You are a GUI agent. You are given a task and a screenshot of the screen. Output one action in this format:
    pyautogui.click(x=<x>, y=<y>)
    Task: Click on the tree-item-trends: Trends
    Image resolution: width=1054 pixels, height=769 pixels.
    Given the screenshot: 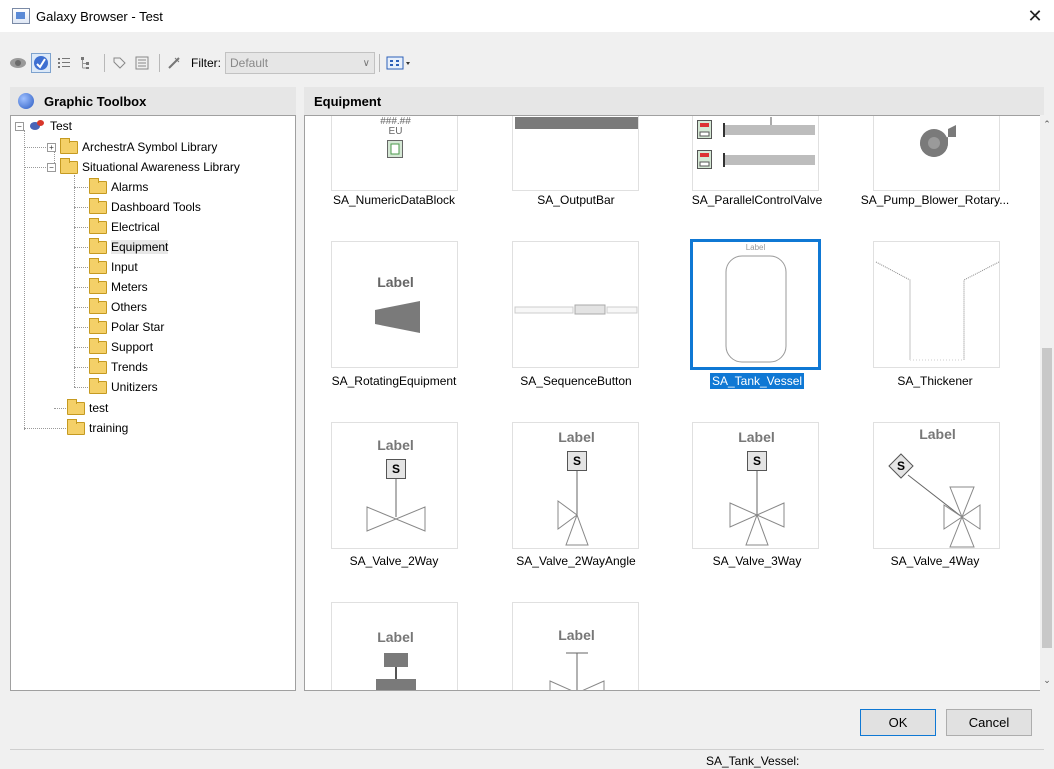 What is the action you would take?
    pyautogui.click(x=118, y=367)
    